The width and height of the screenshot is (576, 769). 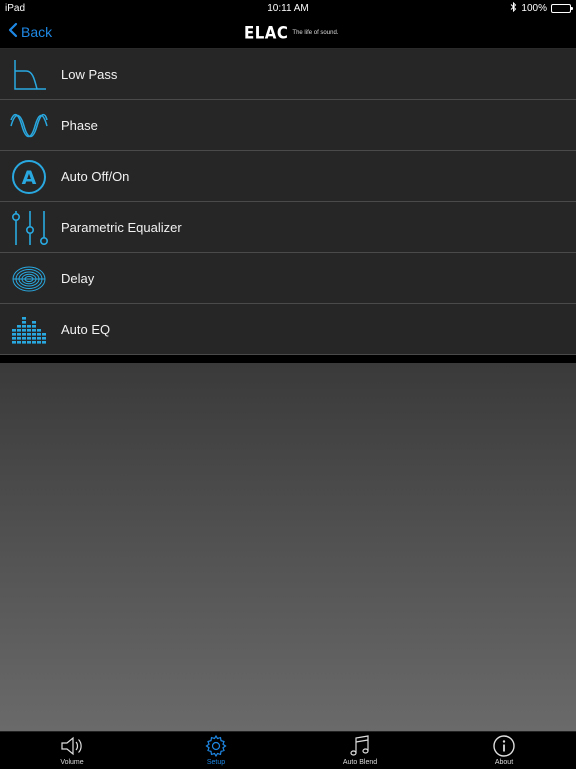 What do you see at coordinates (37, 31) in the screenshot?
I see `back-label: Back` at bounding box center [37, 31].